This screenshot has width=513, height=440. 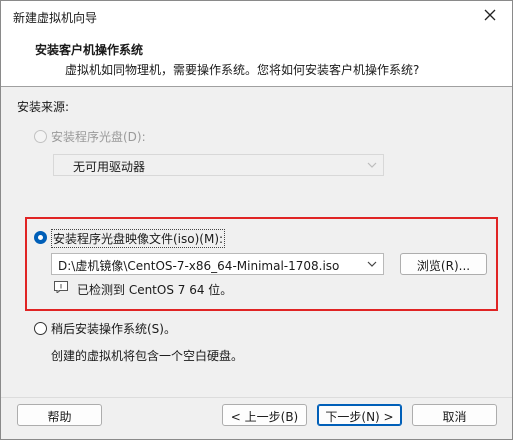 I want to click on window-title: 新建虚拟机向导, so click(x=55, y=18).